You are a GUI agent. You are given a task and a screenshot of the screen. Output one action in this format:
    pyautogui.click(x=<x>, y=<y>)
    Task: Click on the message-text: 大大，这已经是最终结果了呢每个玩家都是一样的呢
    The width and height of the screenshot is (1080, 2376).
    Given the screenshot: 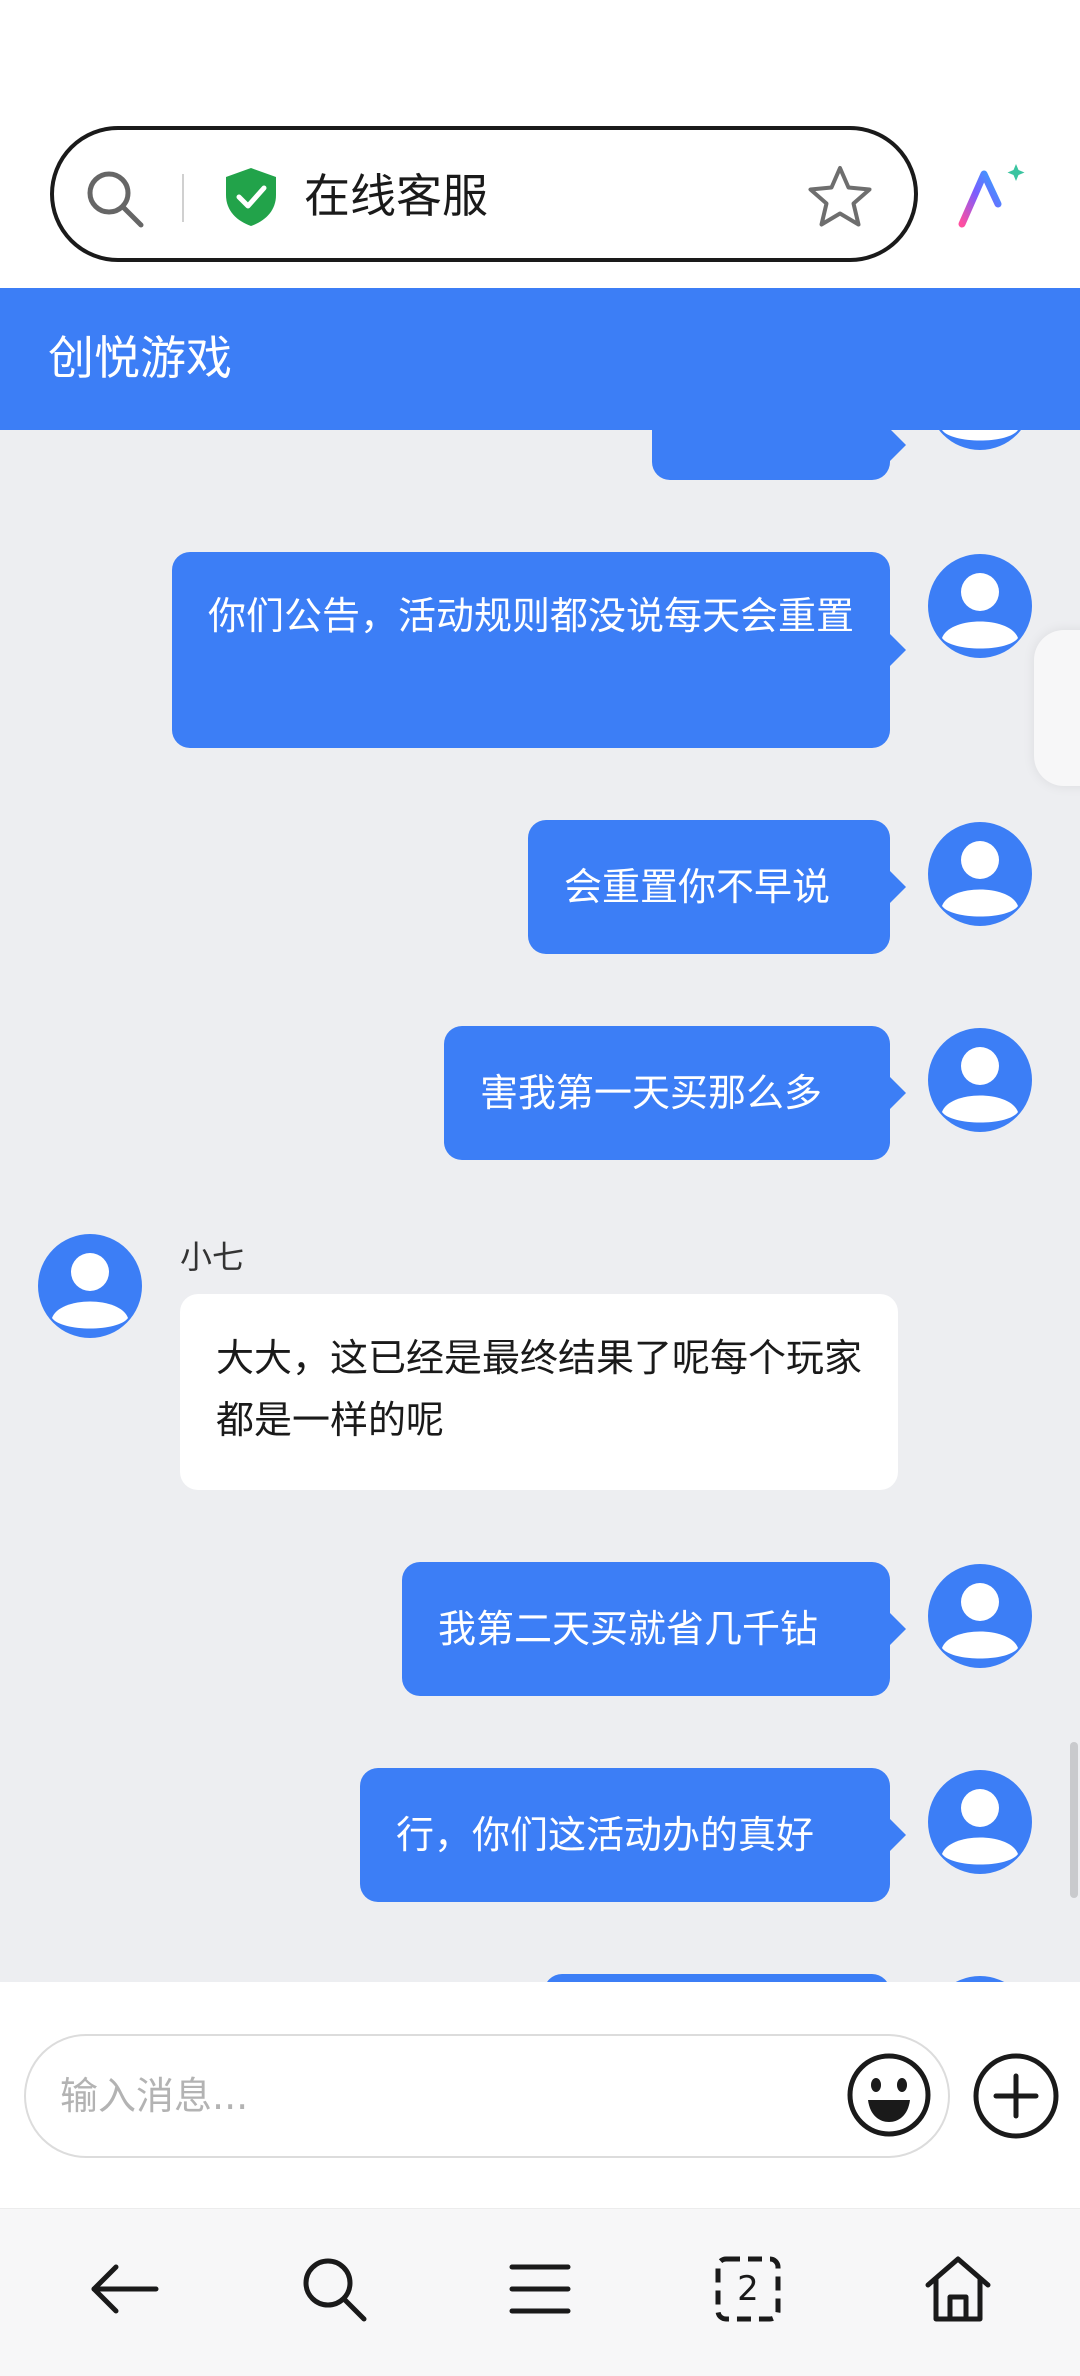 What is the action you would take?
    pyautogui.click(x=539, y=1389)
    